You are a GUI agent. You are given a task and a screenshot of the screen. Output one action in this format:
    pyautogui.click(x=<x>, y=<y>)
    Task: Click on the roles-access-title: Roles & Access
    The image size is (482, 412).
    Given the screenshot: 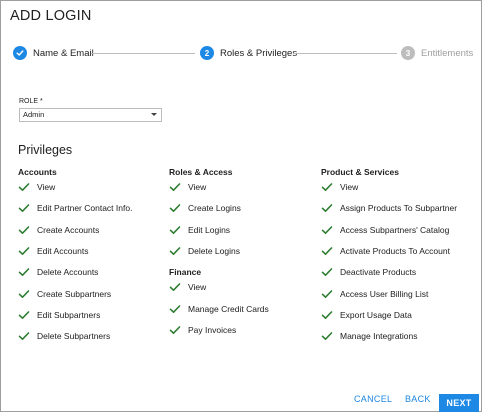 What is the action you would take?
    pyautogui.click(x=201, y=172)
    